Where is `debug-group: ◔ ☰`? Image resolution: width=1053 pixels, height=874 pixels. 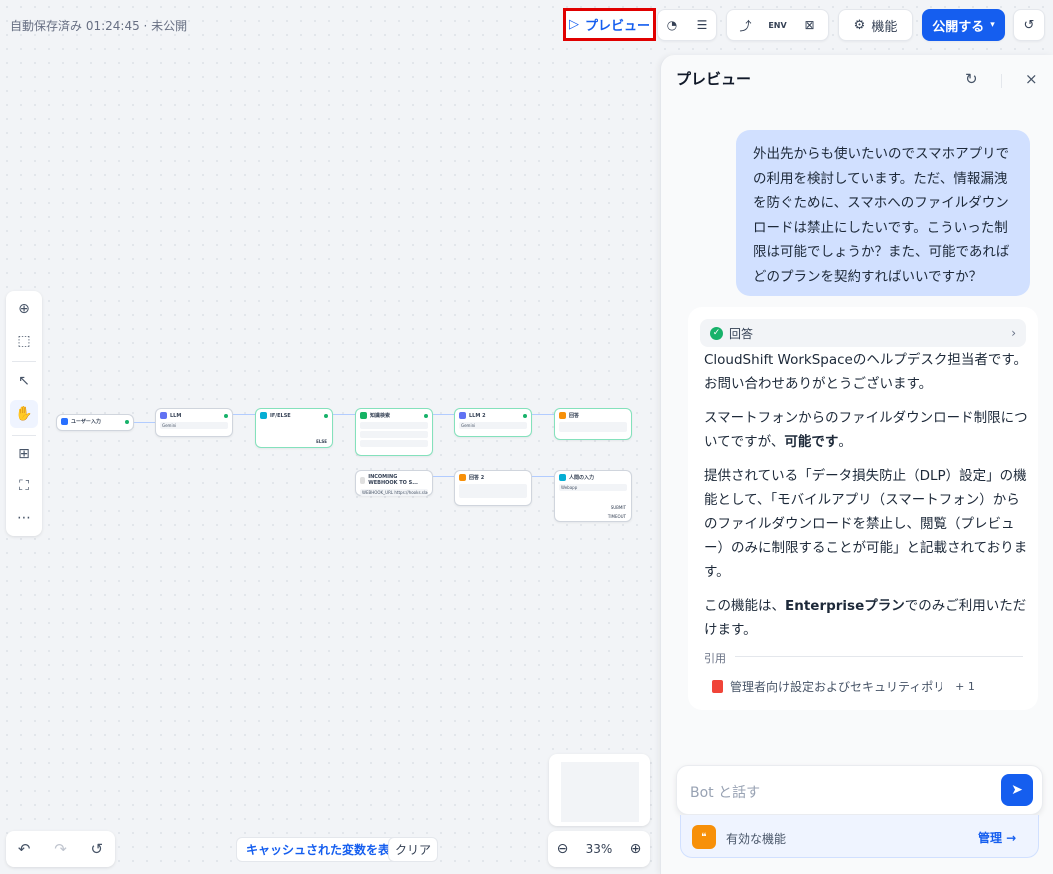
debug-group: ◔ ☰ is located at coordinates (687, 25).